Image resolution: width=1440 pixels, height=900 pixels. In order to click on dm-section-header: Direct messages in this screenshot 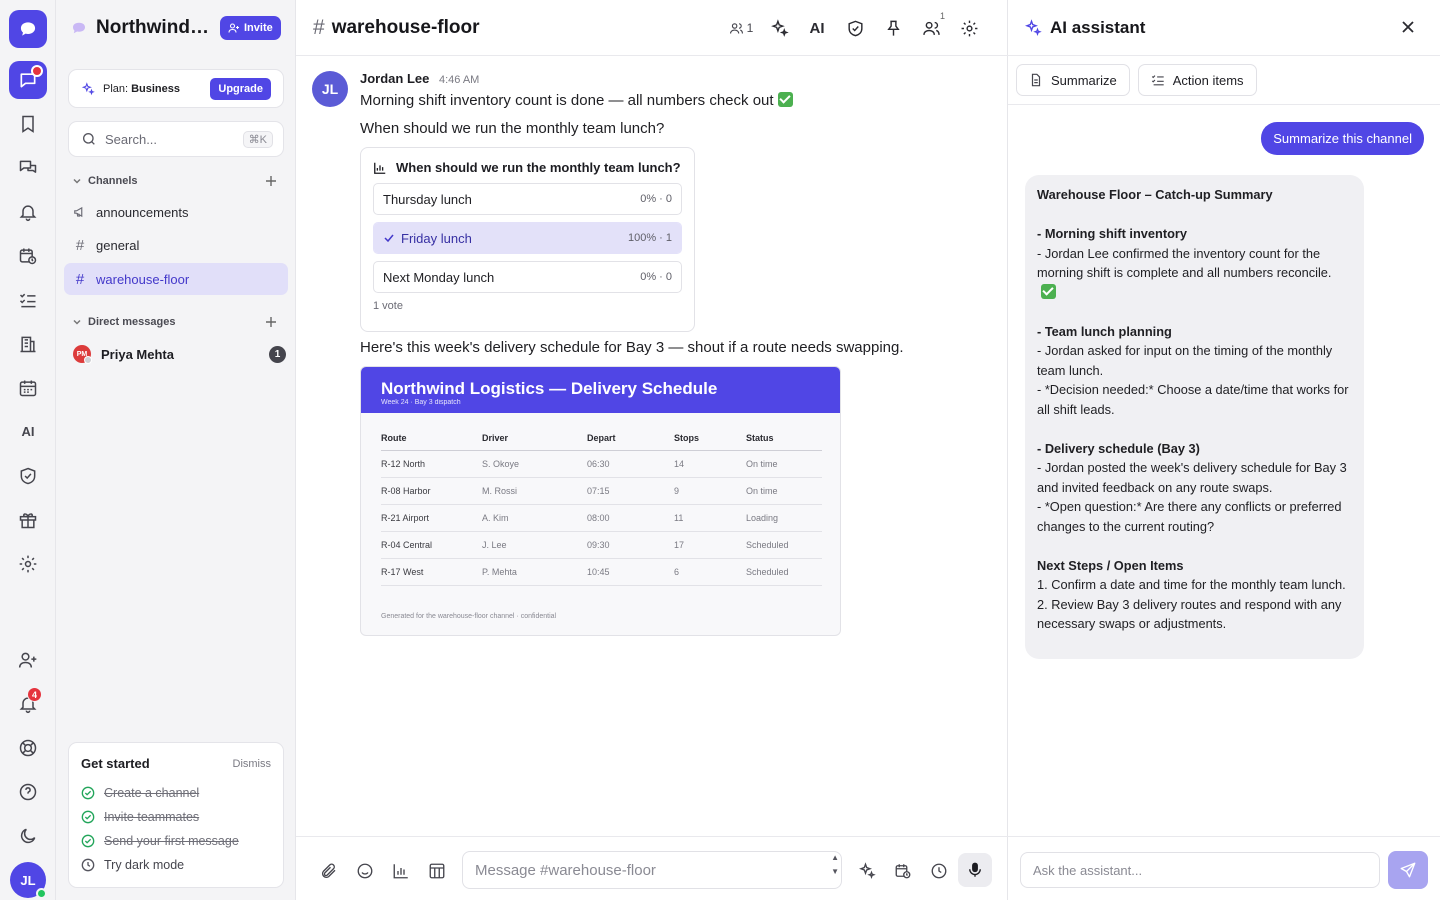, I will do `click(175, 322)`.